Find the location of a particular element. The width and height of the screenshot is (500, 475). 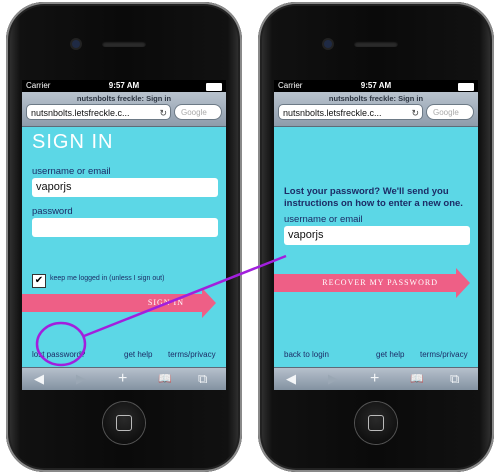

sign-in-heading: SIGN IN is located at coordinates (73, 142).